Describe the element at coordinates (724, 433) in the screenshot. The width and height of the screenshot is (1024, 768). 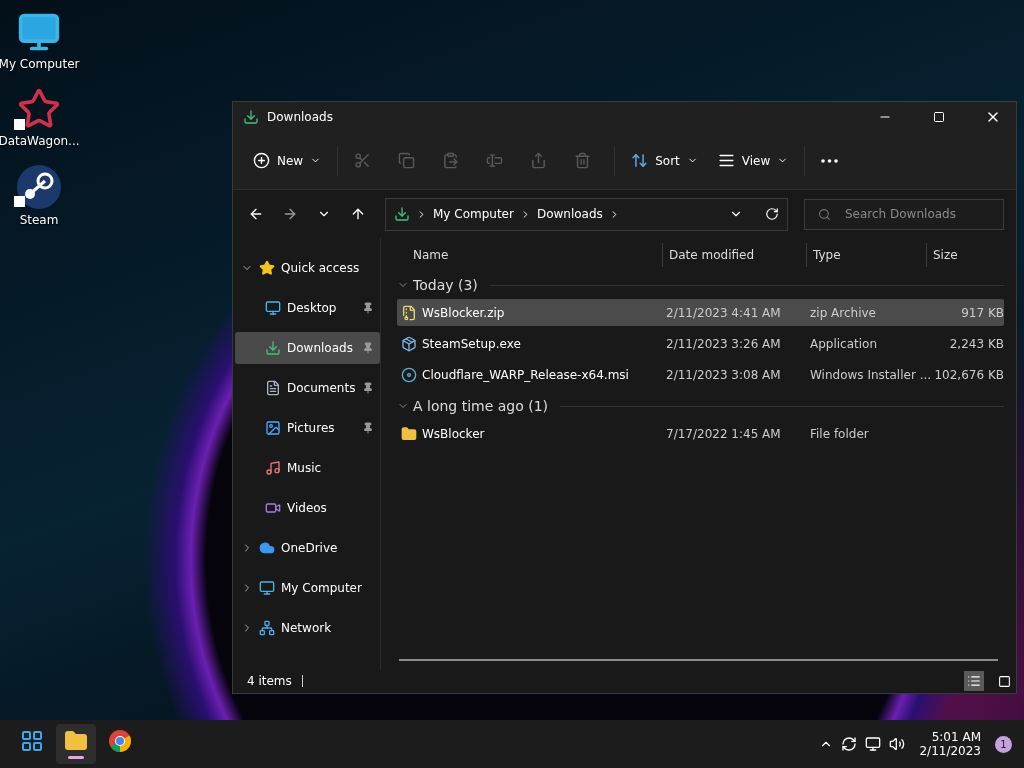
I see `date-cell-text: 7/17/2022 1:45 AM` at that location.